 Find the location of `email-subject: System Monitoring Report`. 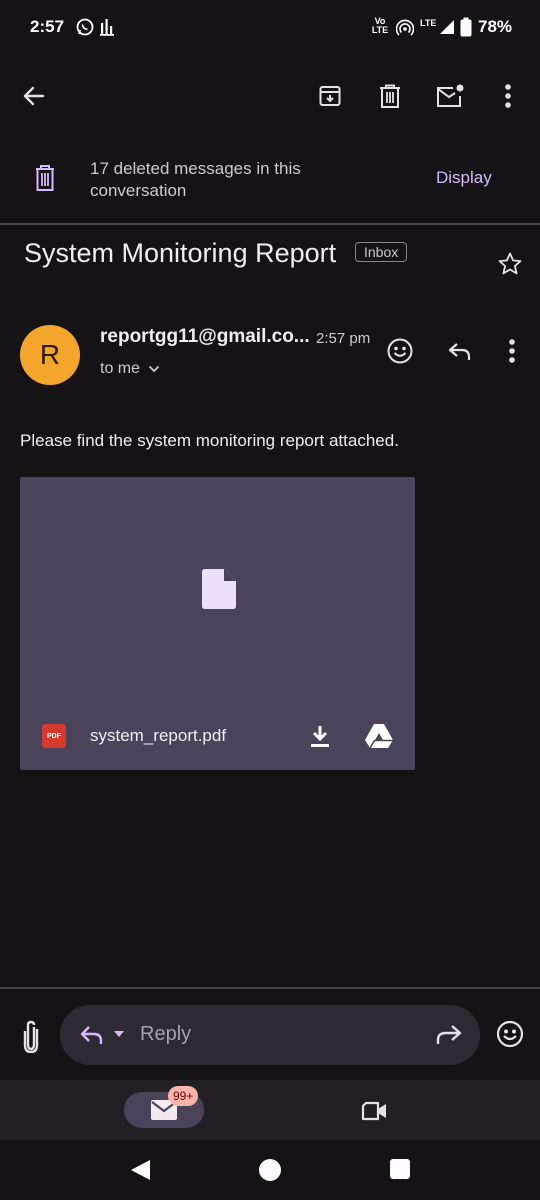

email-subject: System Monitoring Report is located at coordinates (180, 253).